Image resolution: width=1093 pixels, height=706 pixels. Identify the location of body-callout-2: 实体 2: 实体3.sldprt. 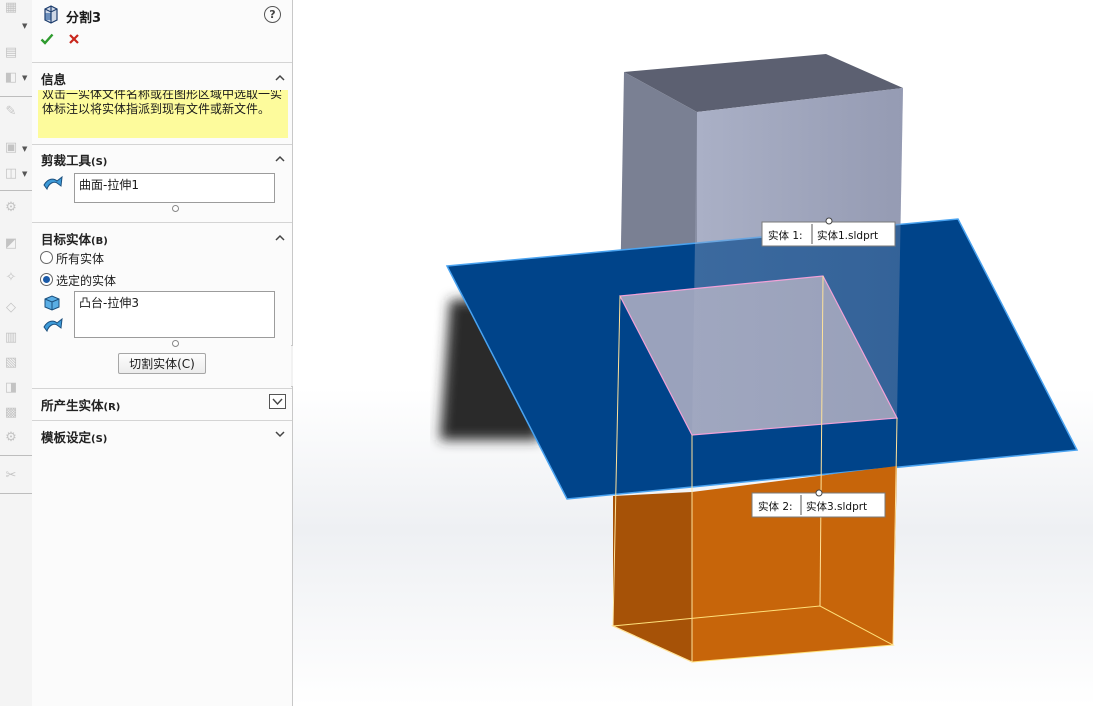
(818, 503).